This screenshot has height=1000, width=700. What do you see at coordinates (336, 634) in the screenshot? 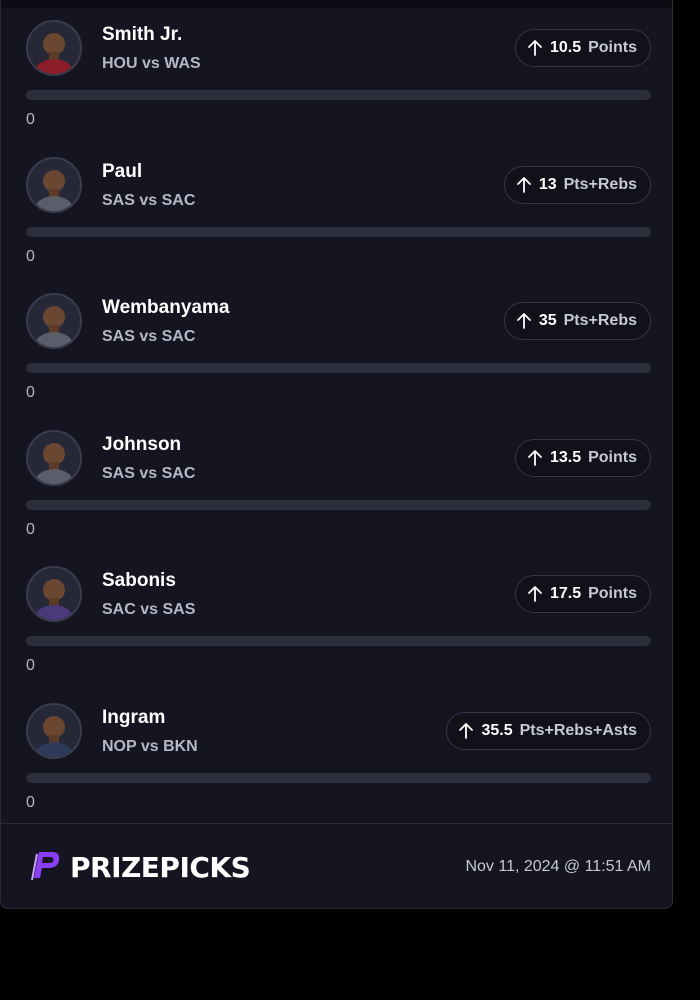
I see `pick-row: Sabonis SAC vs SAS 17.5 Points 0` at bounding box center [336, 634].